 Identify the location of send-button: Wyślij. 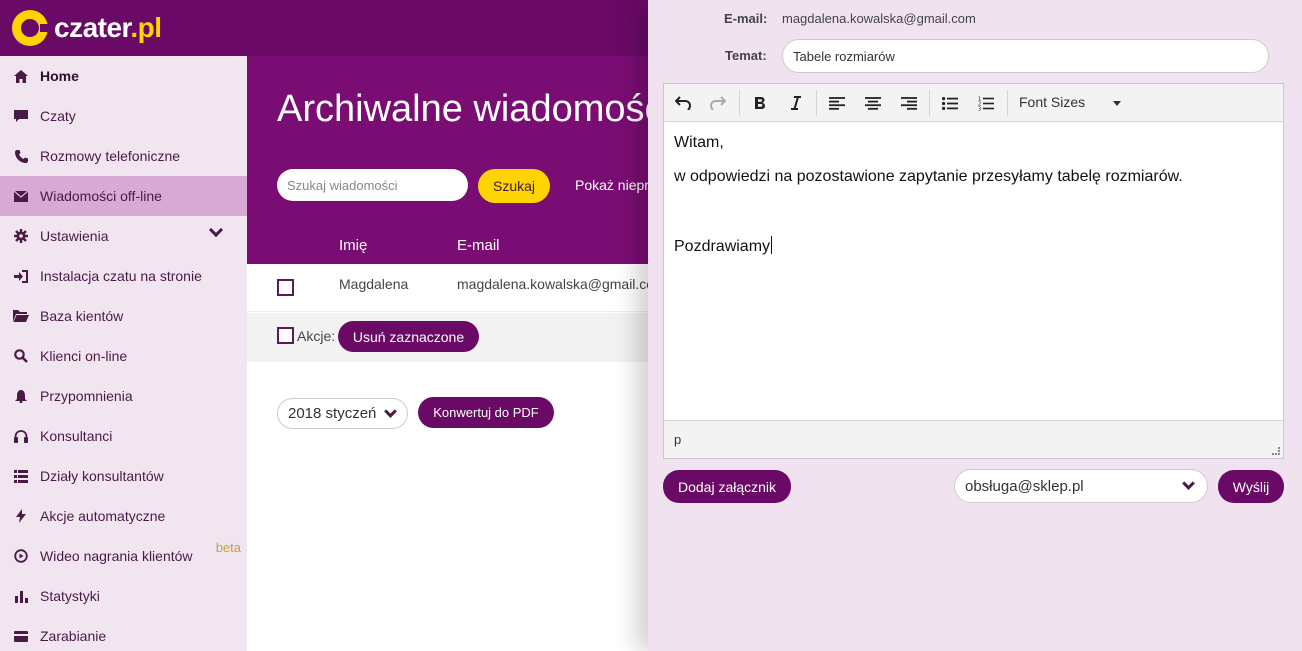
(1251, 486).